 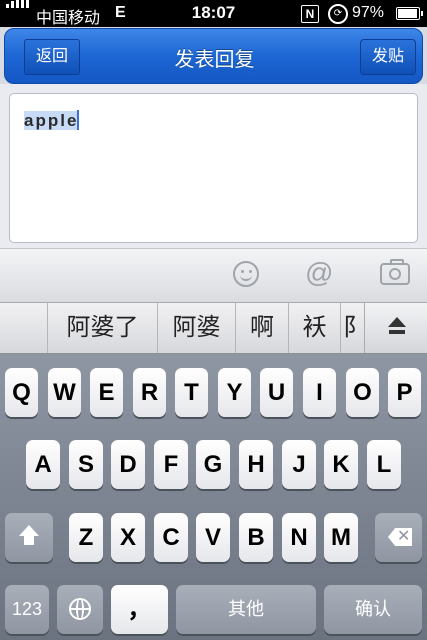 What do you see at coordinates (315, 328) in the screenshot?
I see `candidate-item: 袄` at bounding box center [315, 328].